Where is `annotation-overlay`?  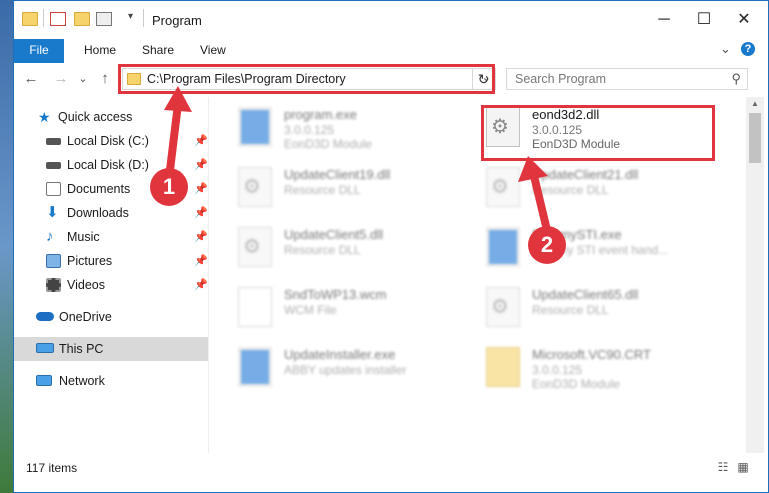
annotation-overlay is located at coordinates (357, 158).